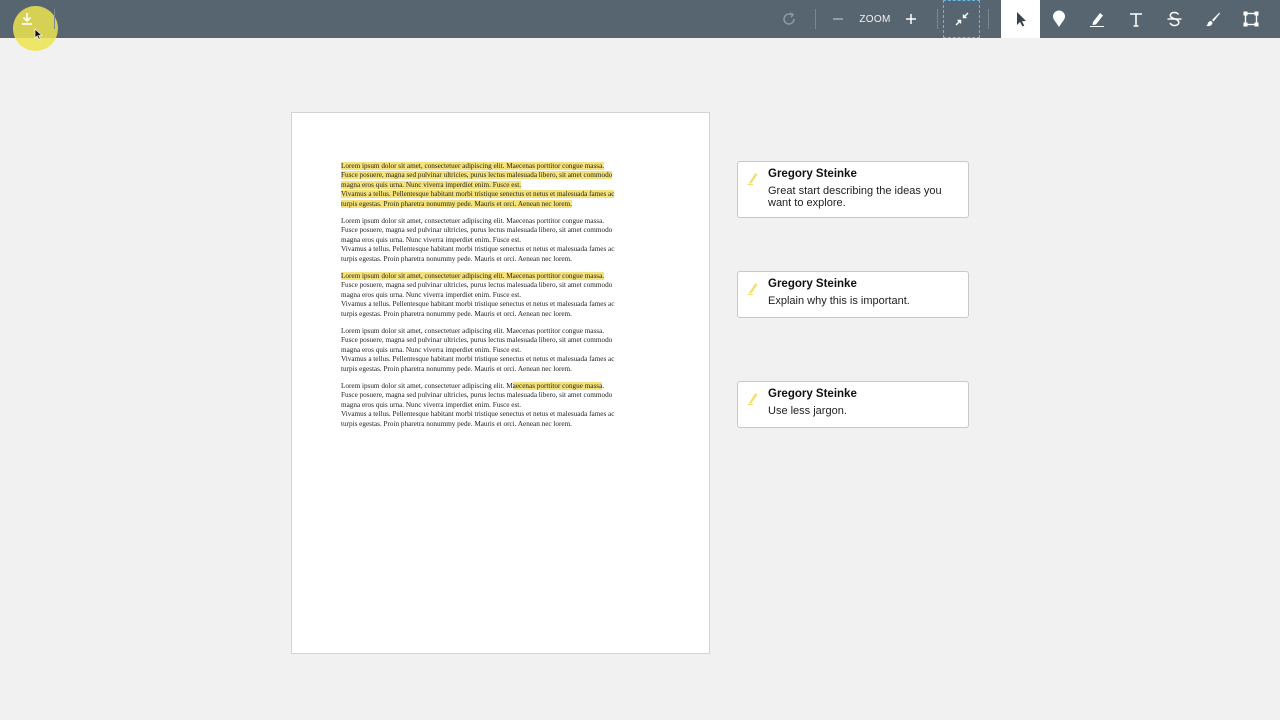  I want to click on text-icon, so click(1136, 19).